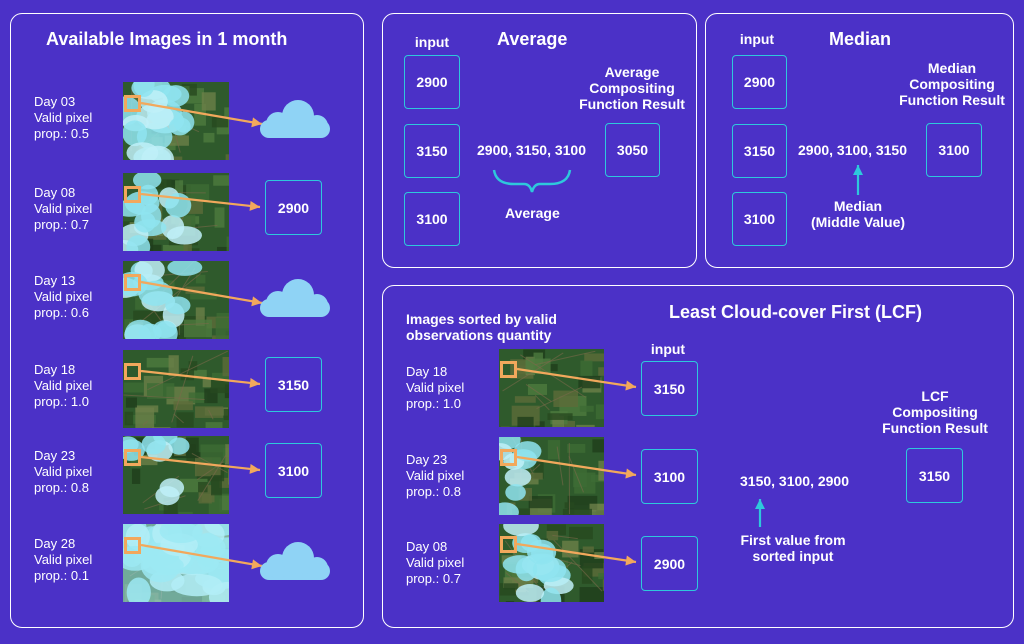 This screenshot has width=1024, height=644. Describe the element at coordinates (61, 575) in the screenshot. I see `left-day-label-5-prop: prop.: 0.1` at that location.